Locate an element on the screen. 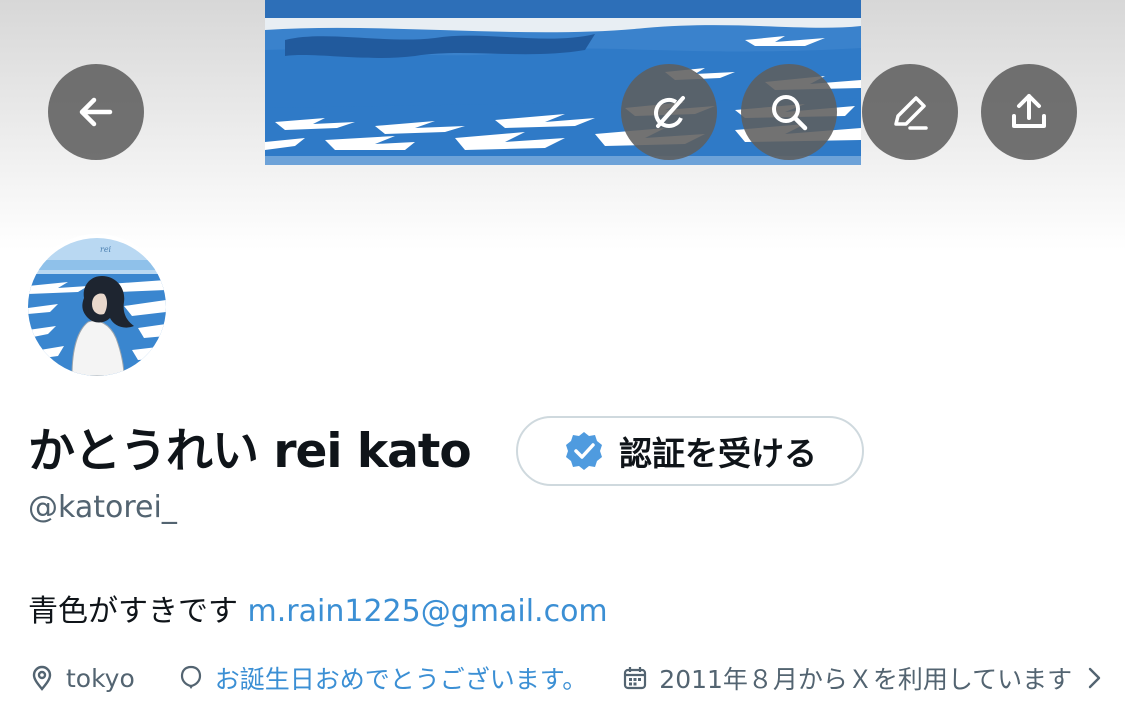 Image resolution: width=1125 pixels, height=716 pixels. edit-pencil-icon is located at coordinates (911, 113).